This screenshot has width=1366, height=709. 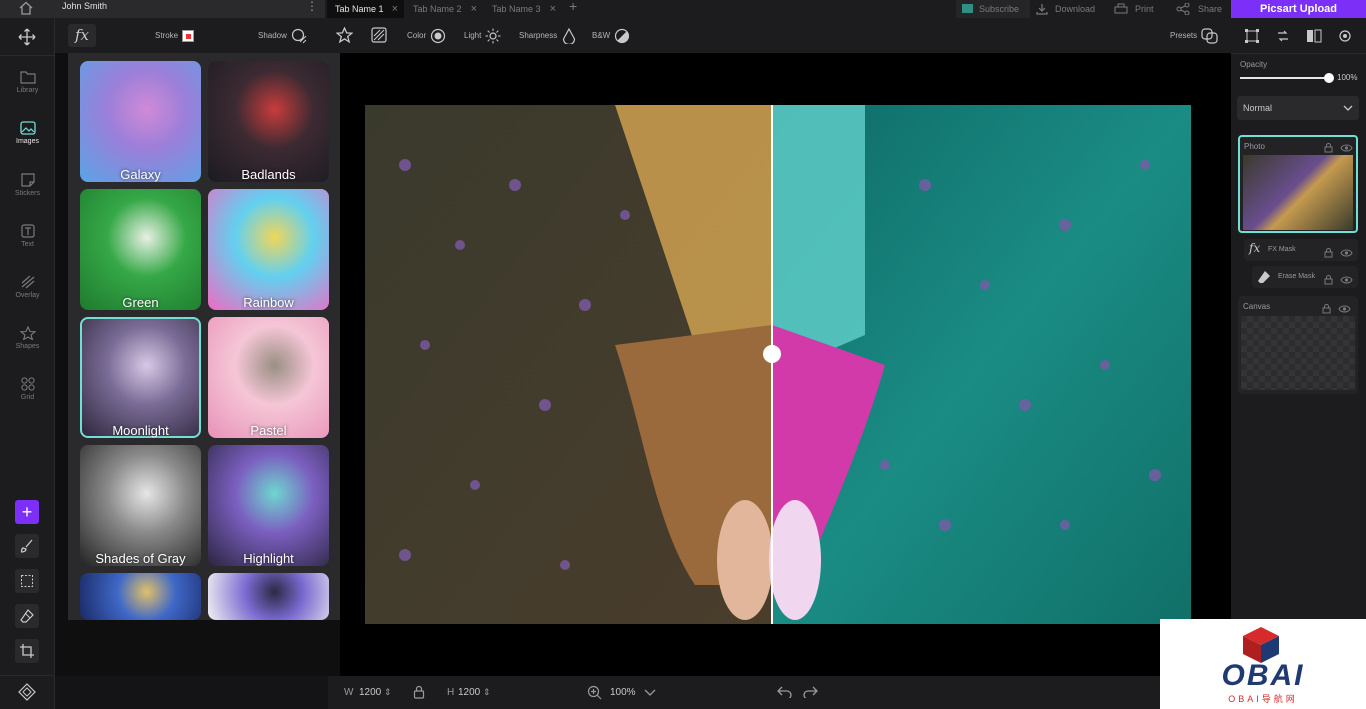 I want to click on sharpness-tool: Sharpness, so click(x=548, y=35).